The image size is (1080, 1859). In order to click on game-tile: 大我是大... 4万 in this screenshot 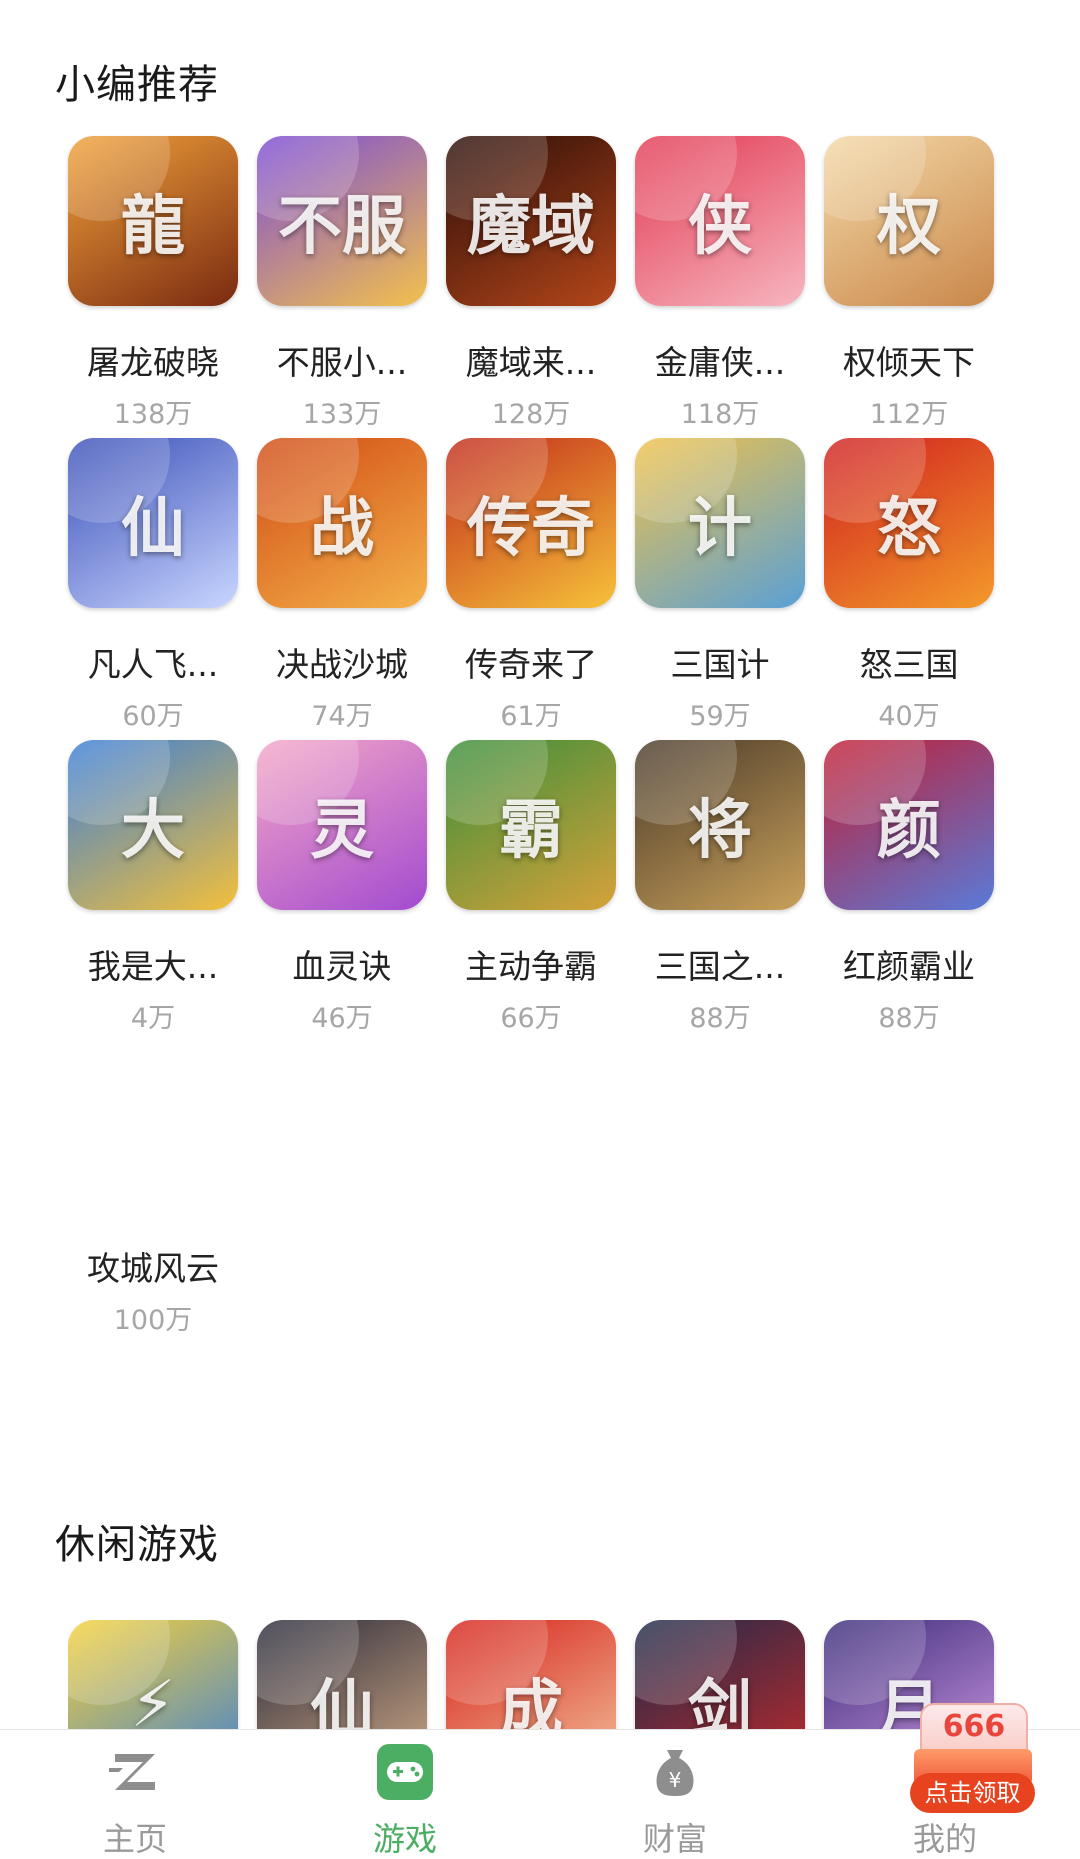, I will do `click(153, 887)`.